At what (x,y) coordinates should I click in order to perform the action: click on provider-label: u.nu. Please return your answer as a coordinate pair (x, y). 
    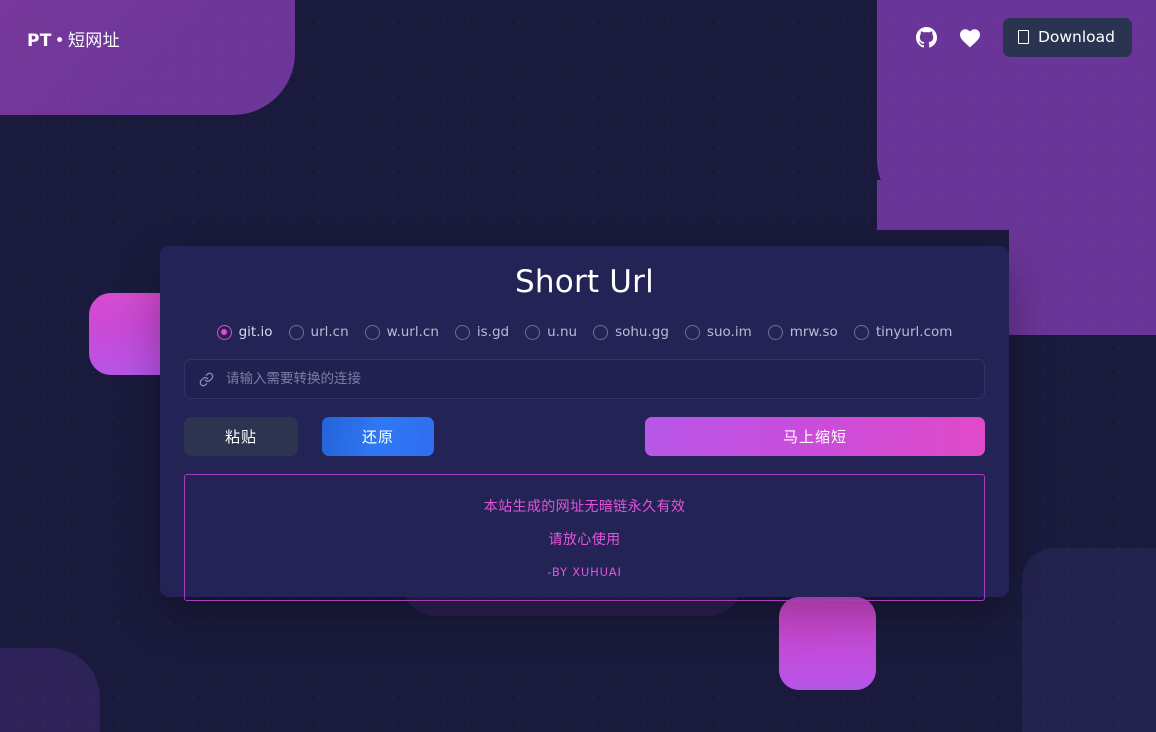
    Looking at the image, I should click on (562, 332).